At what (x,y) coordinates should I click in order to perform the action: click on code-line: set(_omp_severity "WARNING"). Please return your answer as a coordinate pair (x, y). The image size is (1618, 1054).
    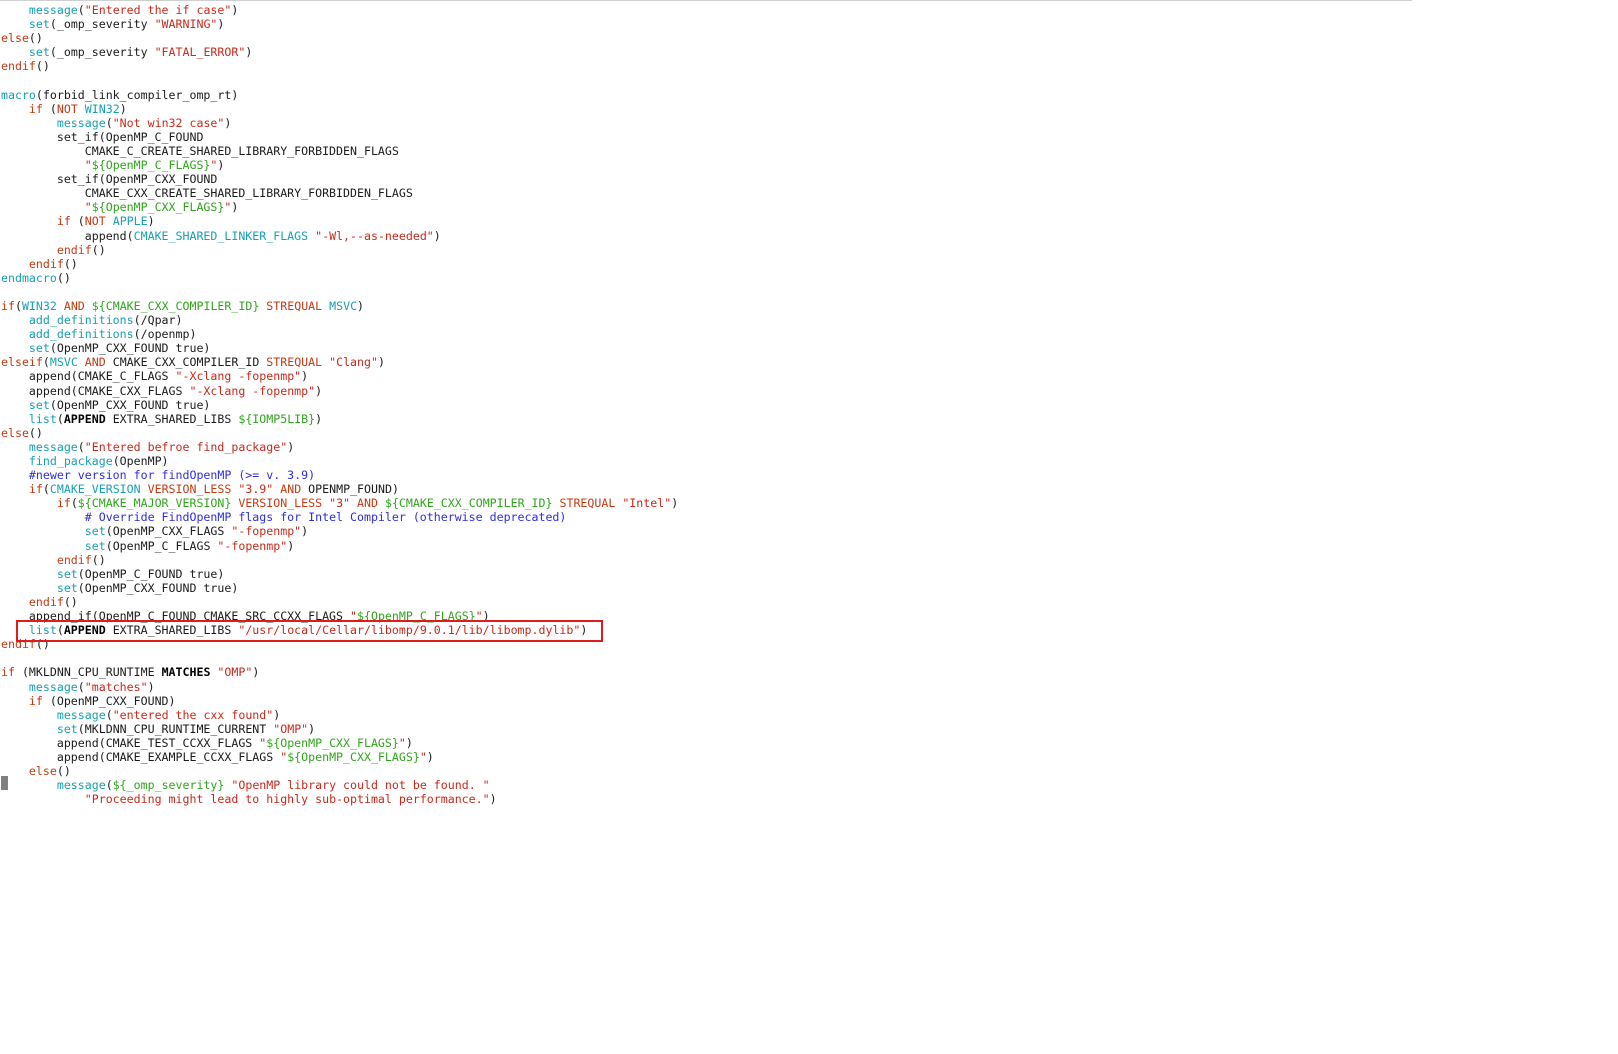
    Looking at the image, I should click on (339, 24).